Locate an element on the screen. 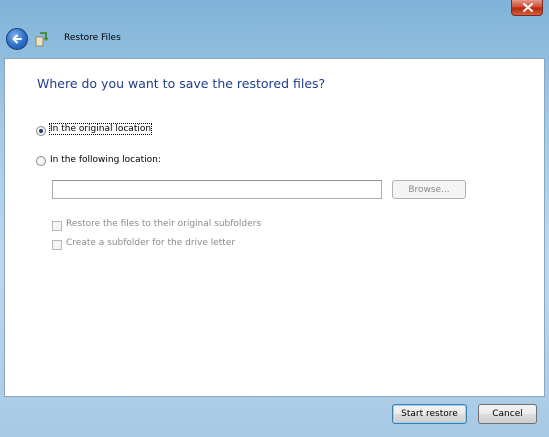  back-button is located at coordinates (17, 39).